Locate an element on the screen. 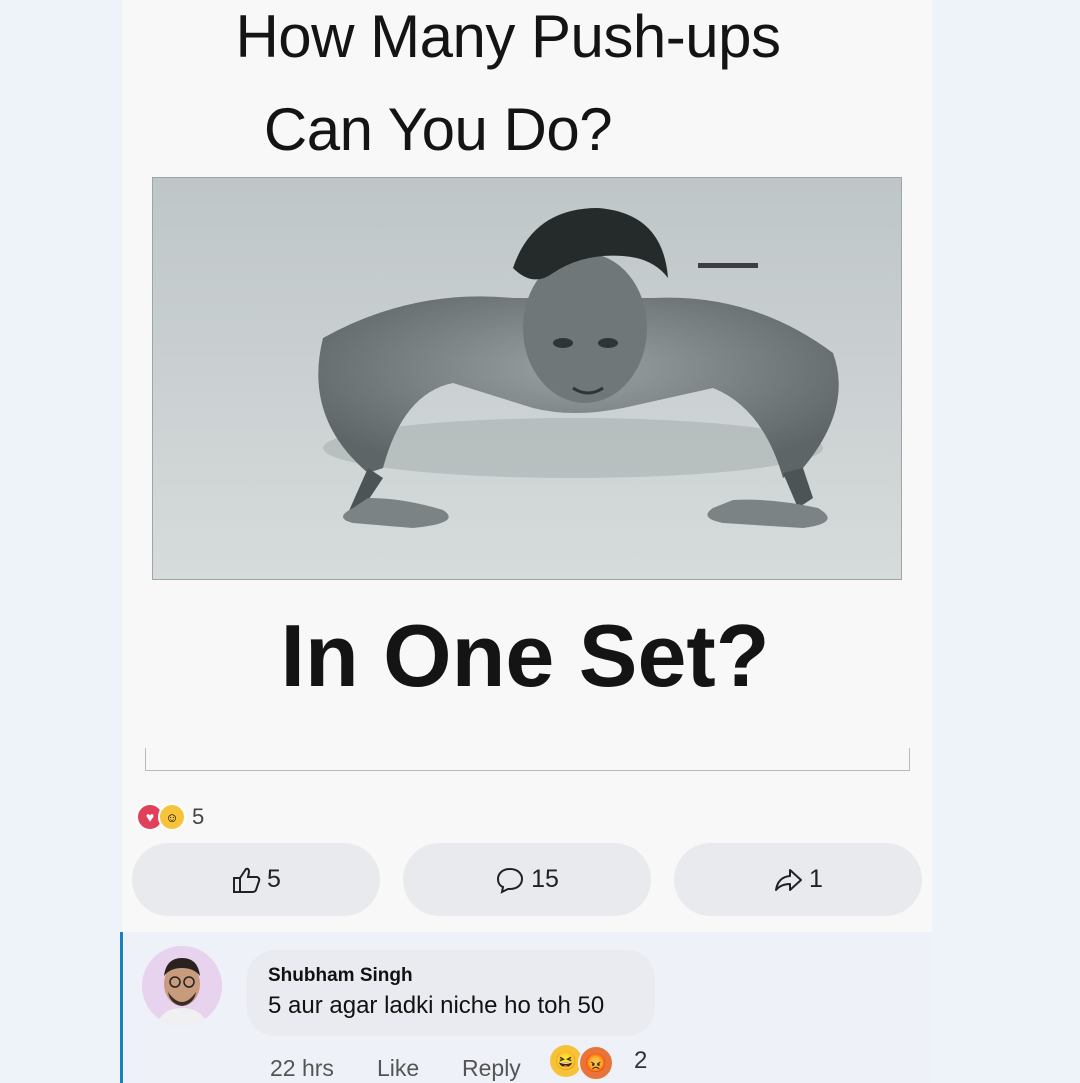  avatar is located at coordinates (182, 986).